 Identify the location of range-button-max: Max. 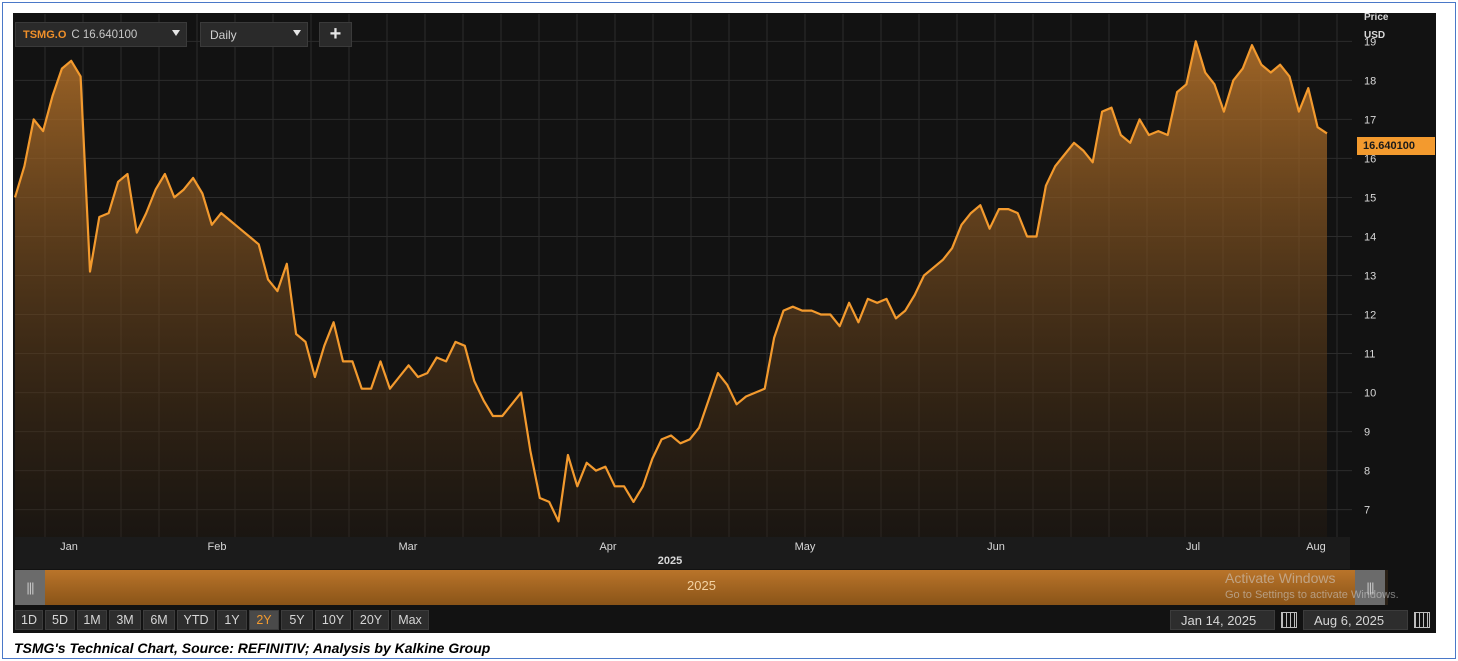
(410, 620).